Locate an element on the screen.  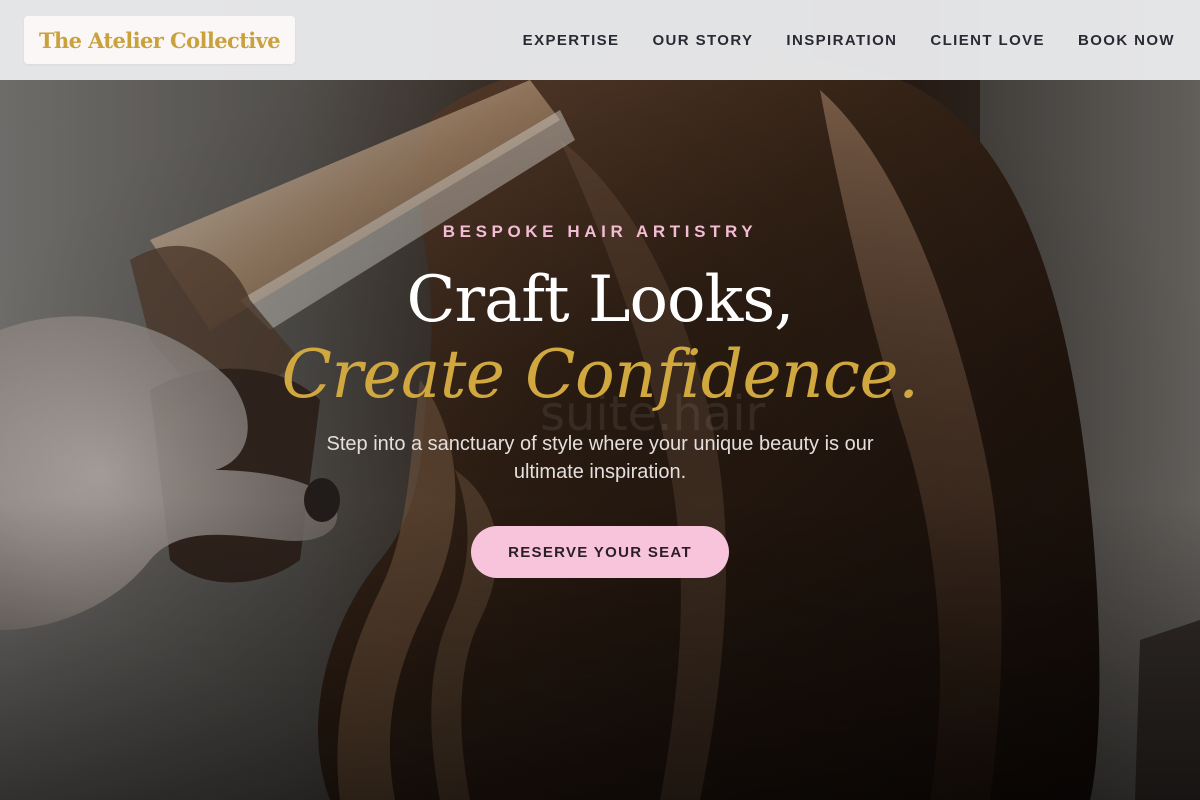
hero-headline-line2: Create Confidence. is located at coordinates (600, 374).